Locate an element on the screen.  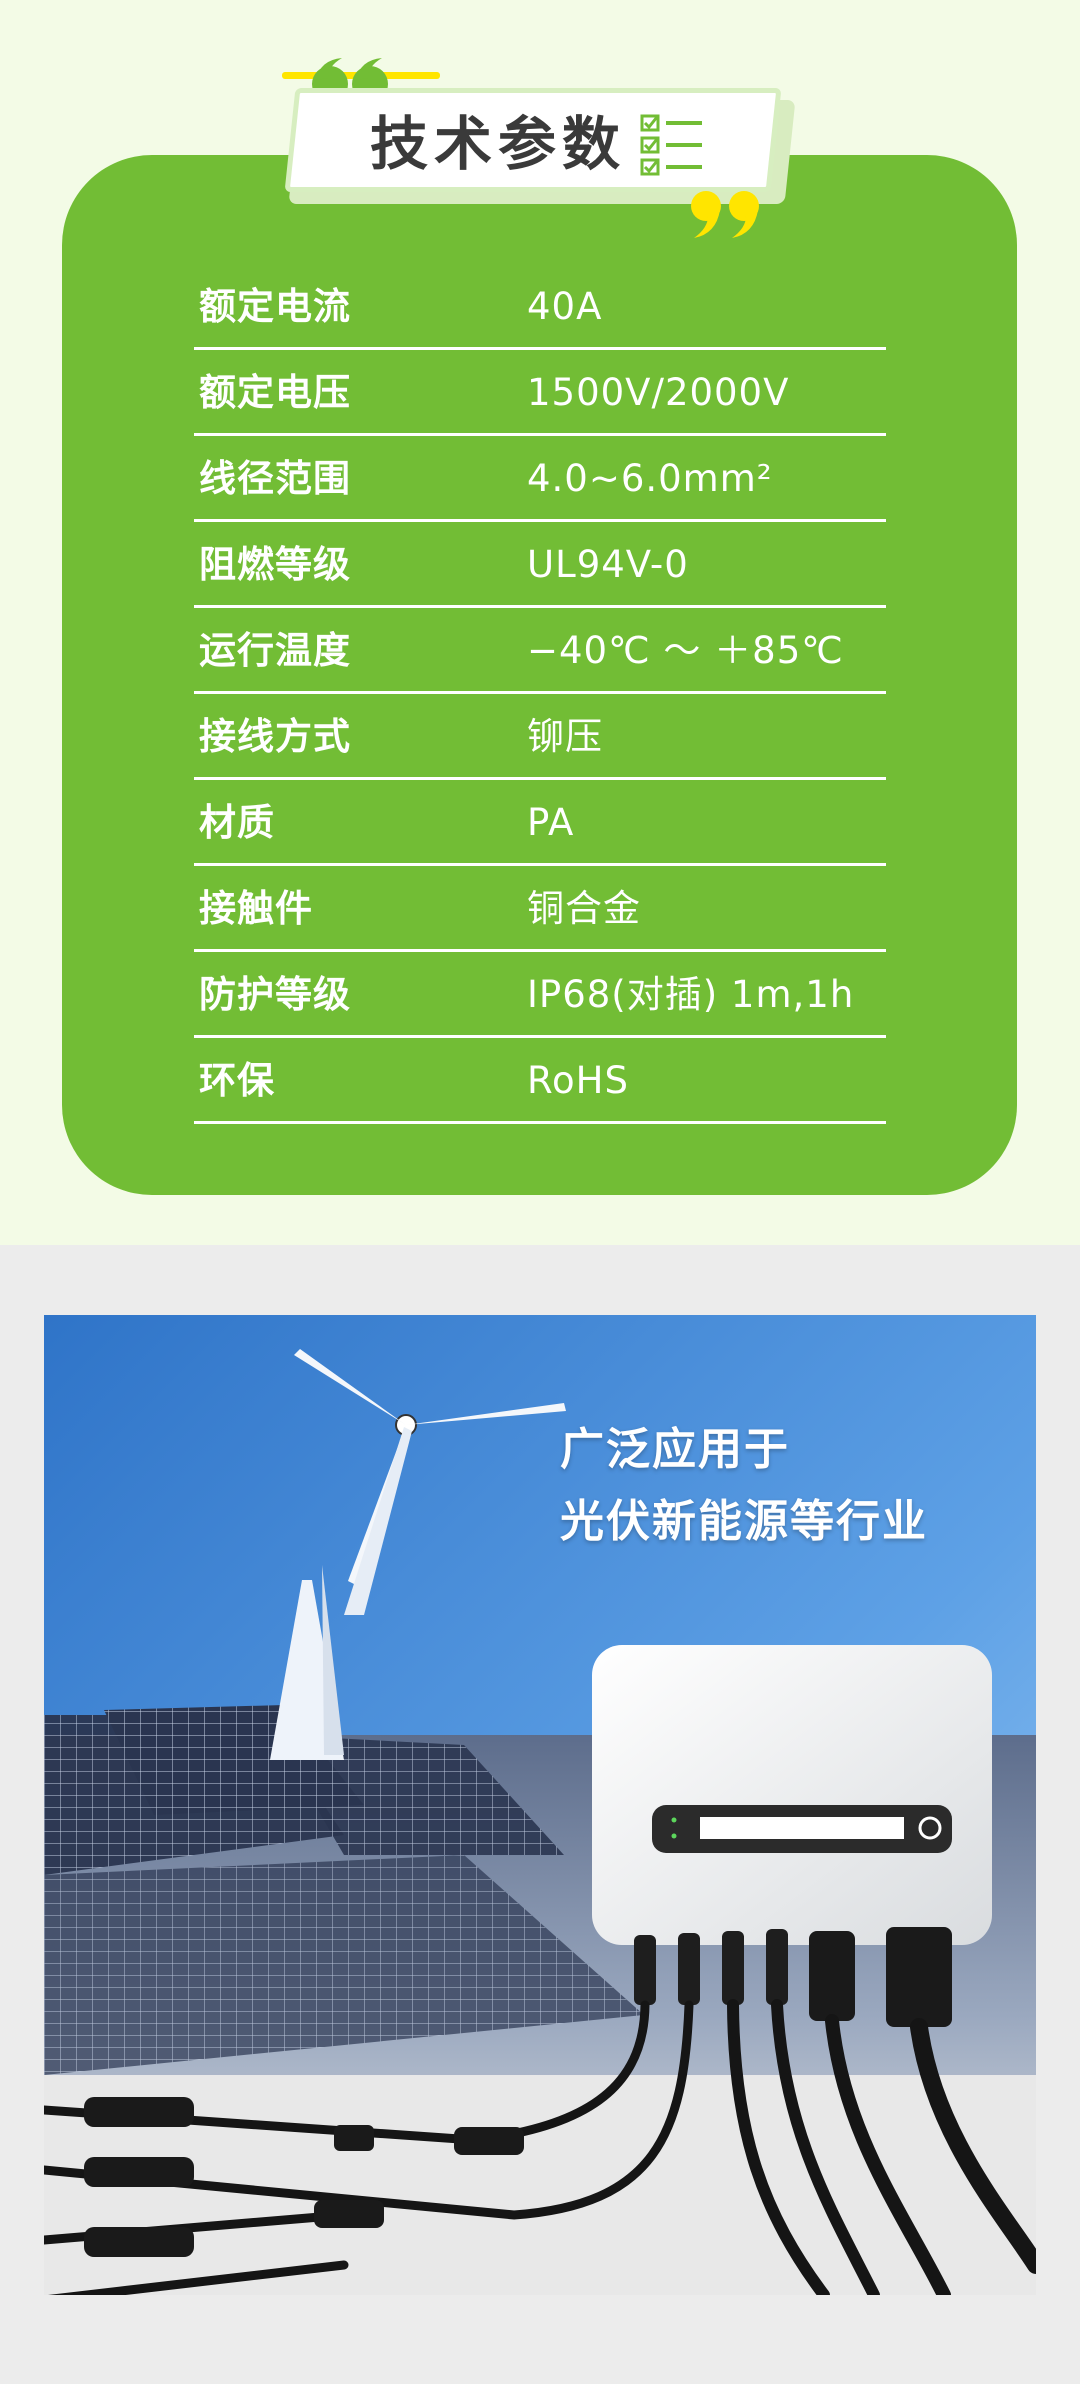
spec-value: 铆压 is located at coordinates (565, 736).